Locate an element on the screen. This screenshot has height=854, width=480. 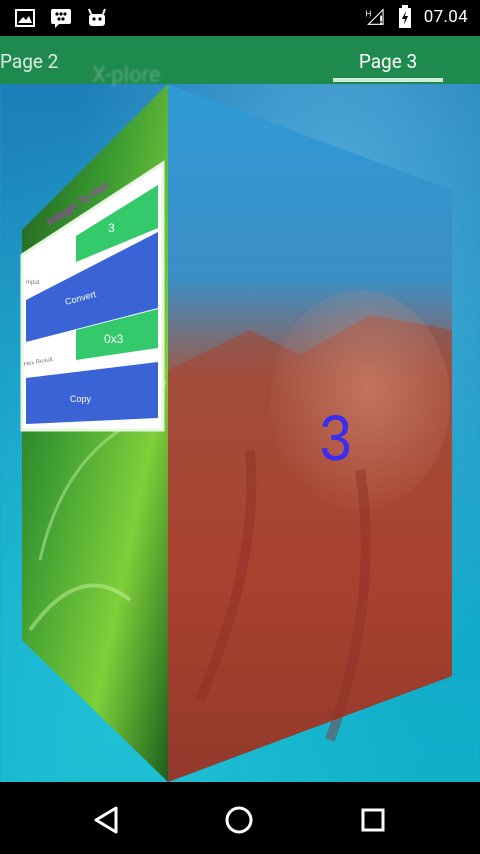
bbm-icon is located at coordinates (61, 18).